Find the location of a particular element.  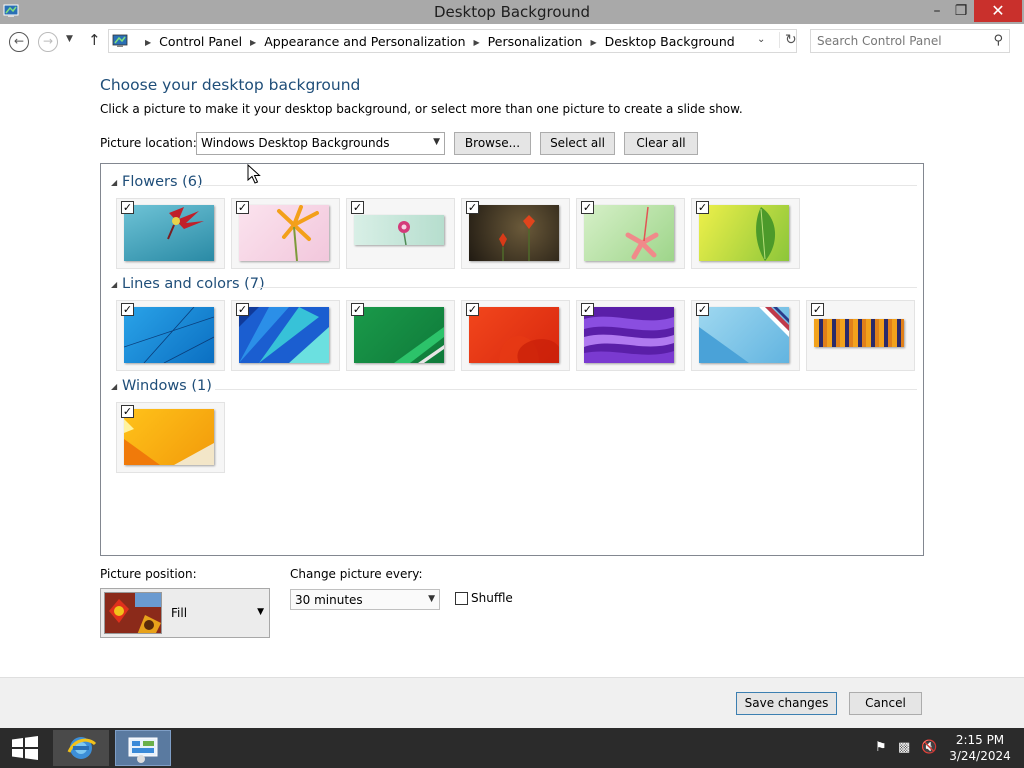

search-icon: ⚲ is located at coordinates (998, 40).